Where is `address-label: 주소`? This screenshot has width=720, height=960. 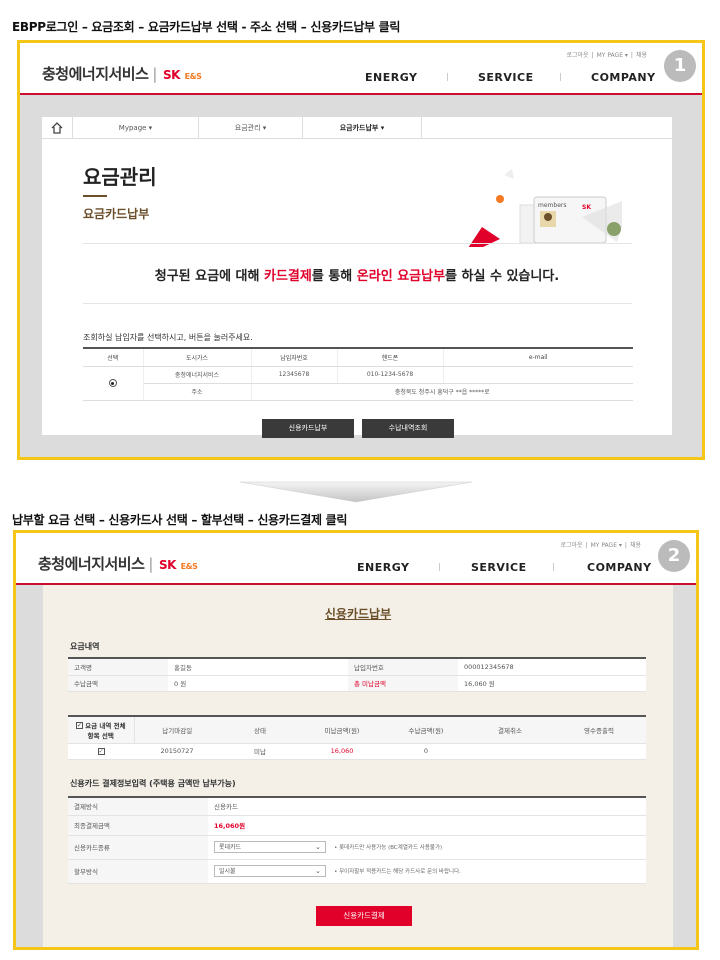 address-label: 주소 is located at coordinates (197, 392).